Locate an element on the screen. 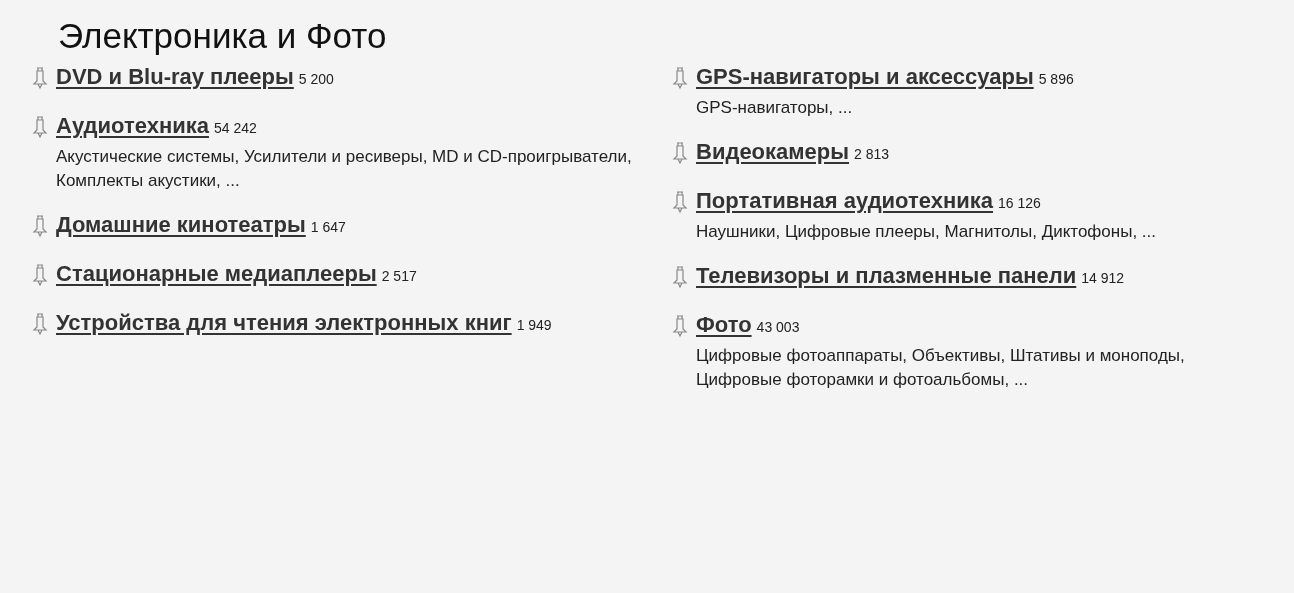 The image size is (1294, 593). category-link: Аудиотехника is located at coordinates (132, 125).